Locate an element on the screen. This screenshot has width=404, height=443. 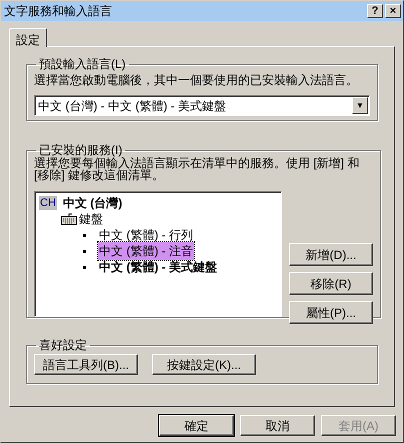
help-button: ? is located at coordinates (375, 11).